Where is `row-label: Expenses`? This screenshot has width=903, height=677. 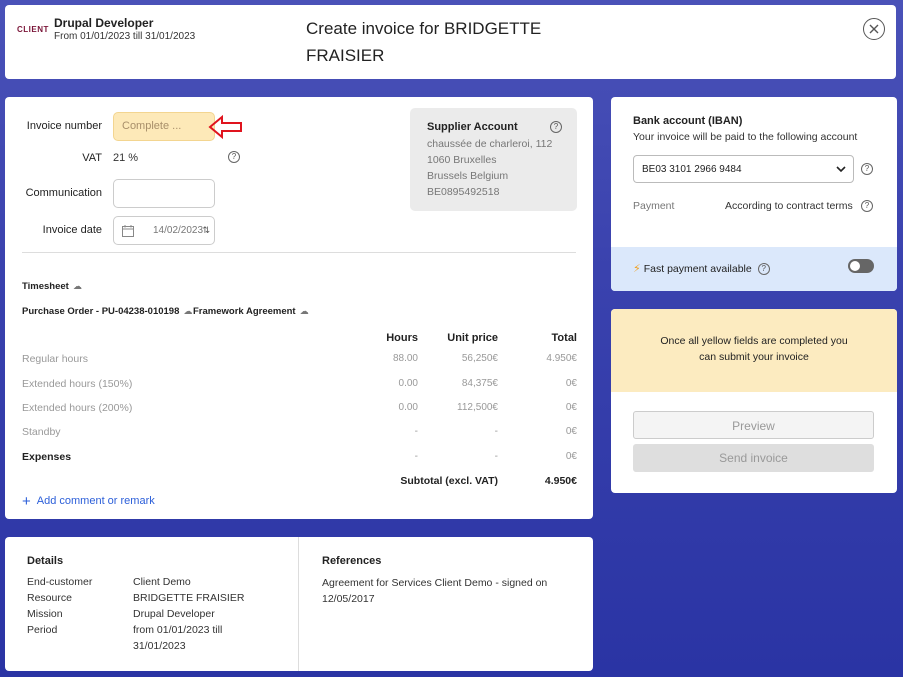
row-label: Expenses is located at coordinates (47, 457).